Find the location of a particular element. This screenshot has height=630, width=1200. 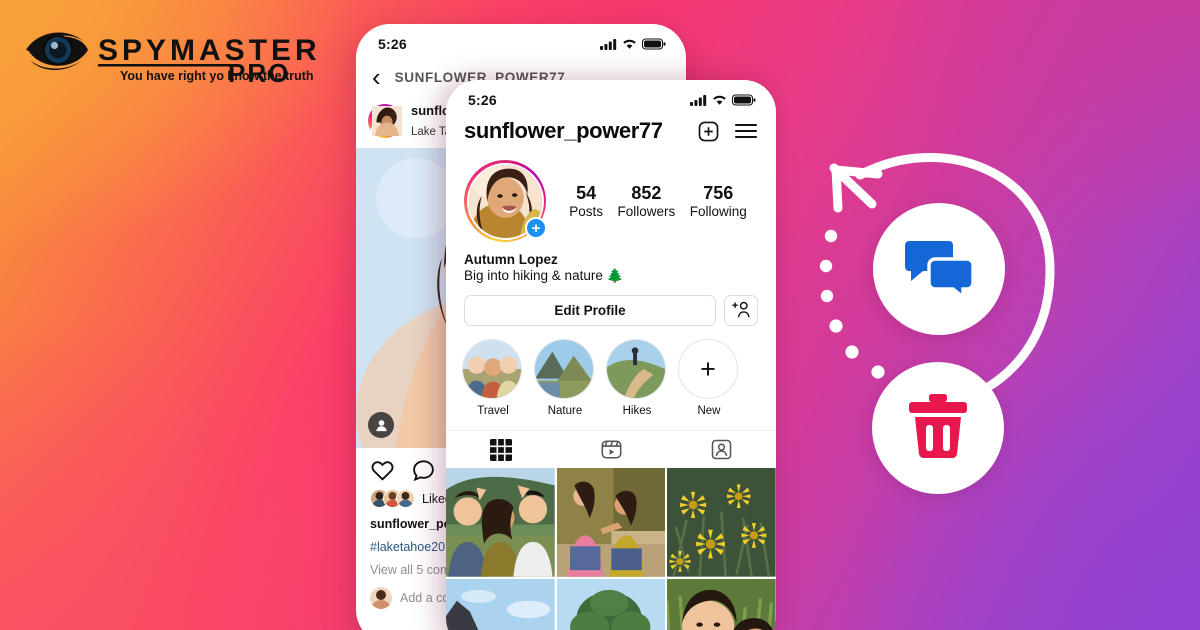

highlight-travel: Travel is located at coordinates (493, 378).